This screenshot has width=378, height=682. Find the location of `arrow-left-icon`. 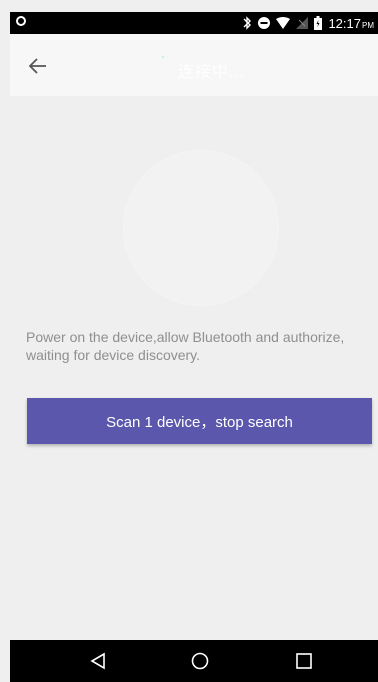

arrow-left-icon is located at coordinates (37, 66).